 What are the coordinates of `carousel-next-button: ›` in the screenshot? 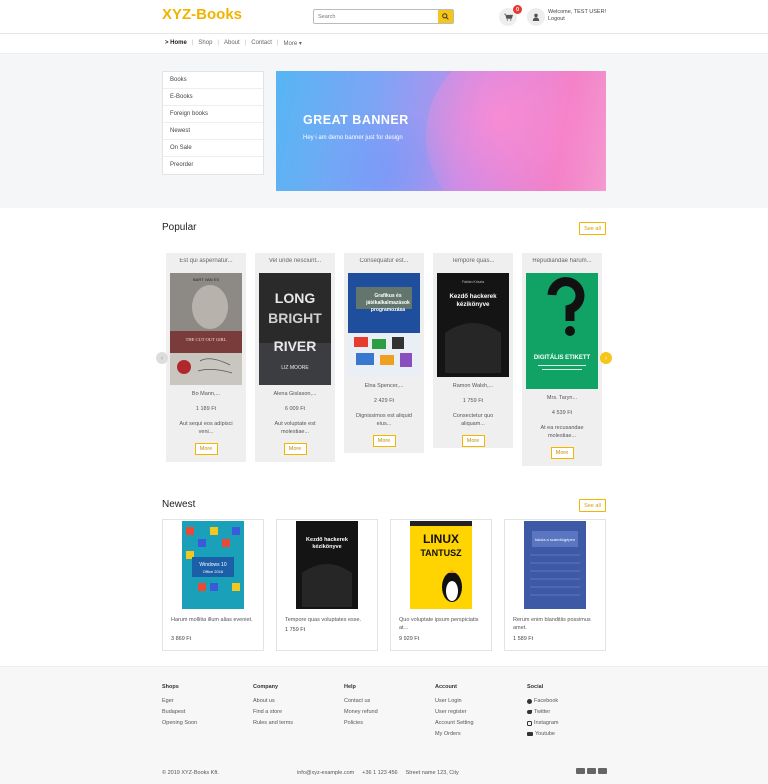 It's located at (606, 358).